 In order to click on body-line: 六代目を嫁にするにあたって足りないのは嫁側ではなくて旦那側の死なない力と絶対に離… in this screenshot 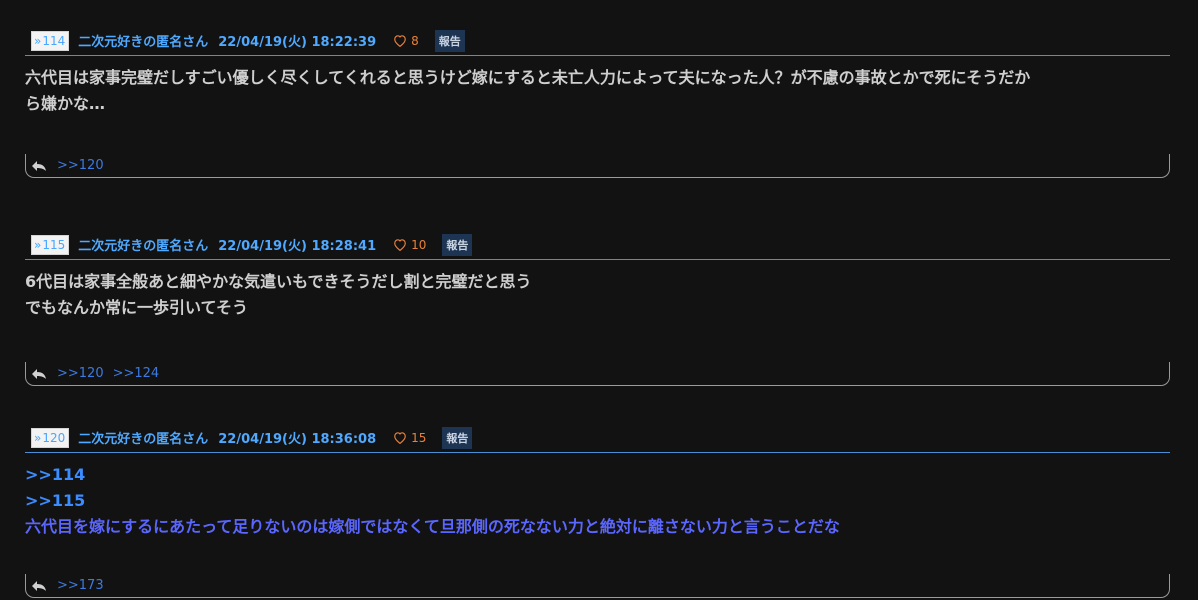, I will do `click(432, 526)`.